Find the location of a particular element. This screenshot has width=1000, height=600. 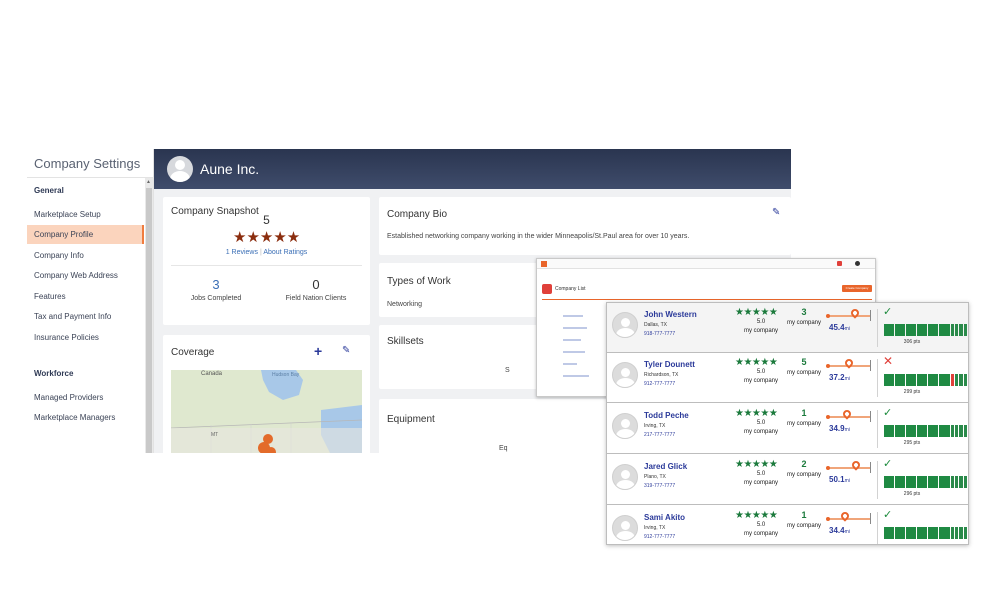

jobs-completed-count: 3 is located at coordinates (216, 284).